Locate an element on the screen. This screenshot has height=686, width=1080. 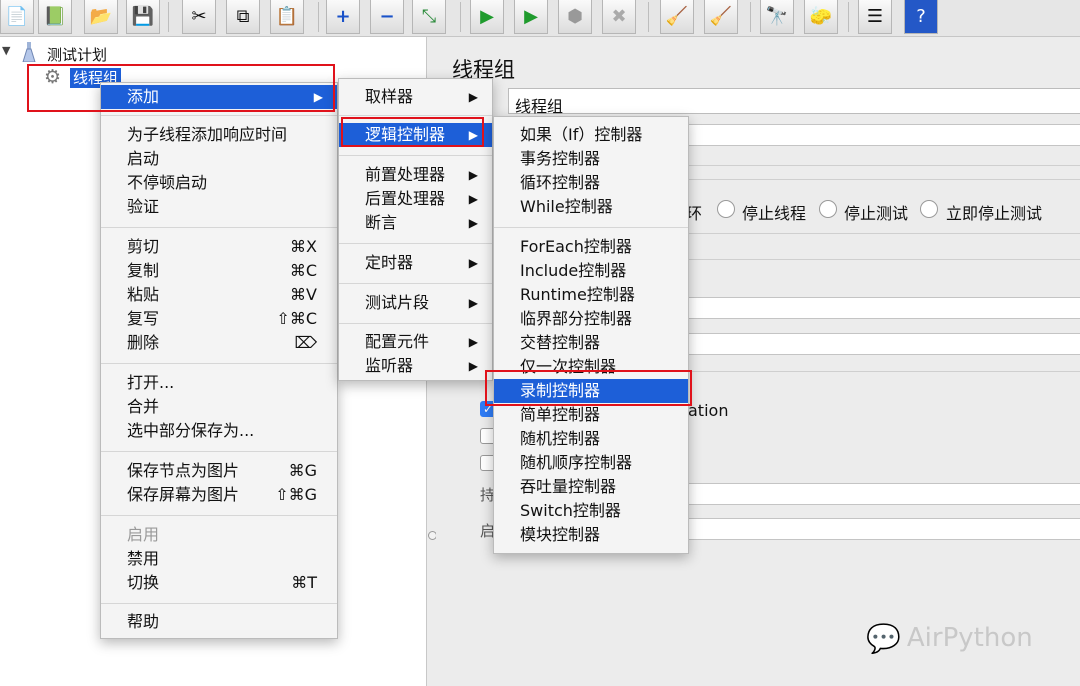
menu-item-switch-controller: Switch控制器 is located at coordinates (591, 511).